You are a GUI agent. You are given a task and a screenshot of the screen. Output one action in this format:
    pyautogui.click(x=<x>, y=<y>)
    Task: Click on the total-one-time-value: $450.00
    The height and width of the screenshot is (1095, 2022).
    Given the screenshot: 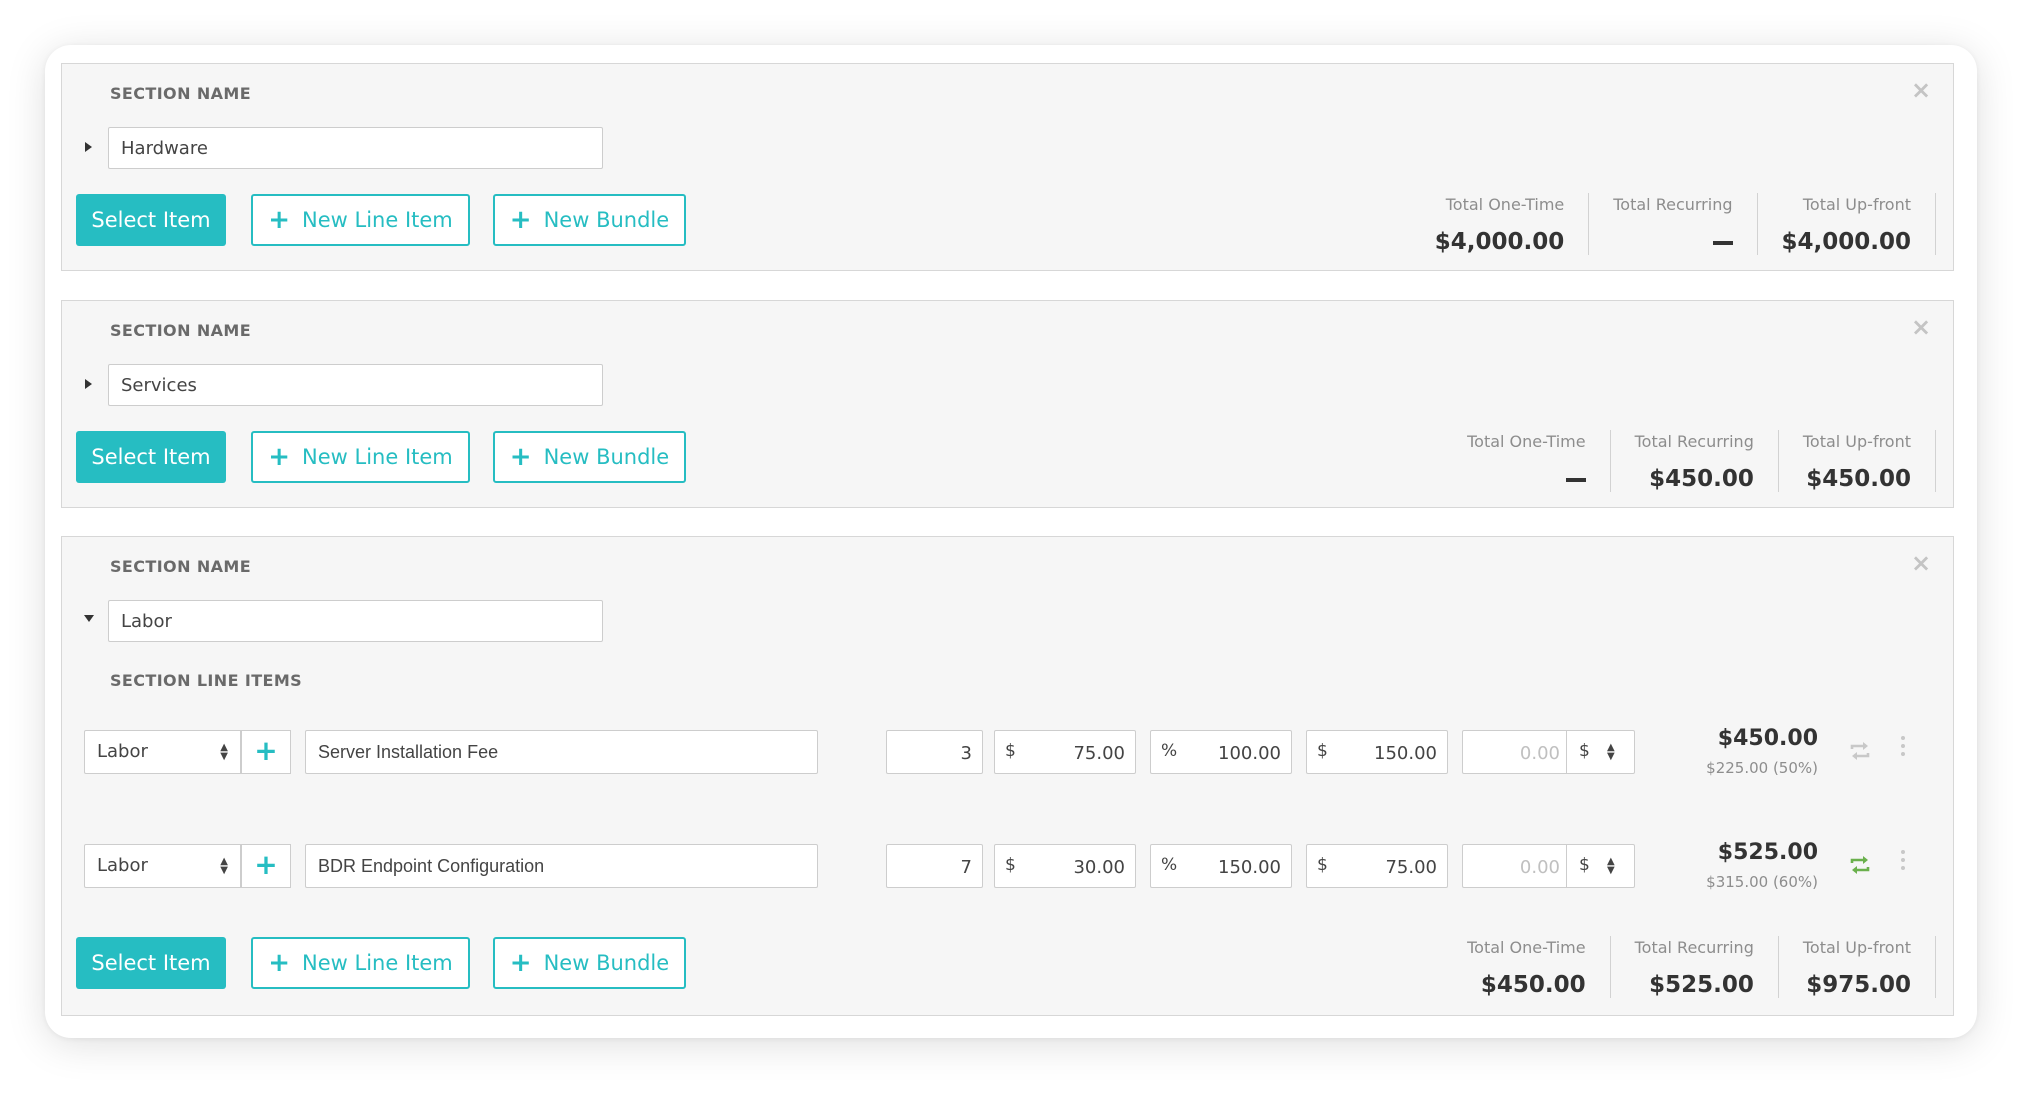 What is the action you would take?
    pyautogui.click(x=1533, y=985)
    